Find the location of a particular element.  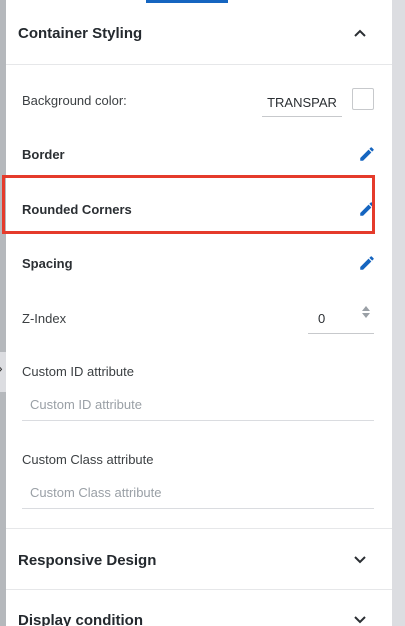

responsive-design-title: Responsive Design is located at coordinates (87, 560).